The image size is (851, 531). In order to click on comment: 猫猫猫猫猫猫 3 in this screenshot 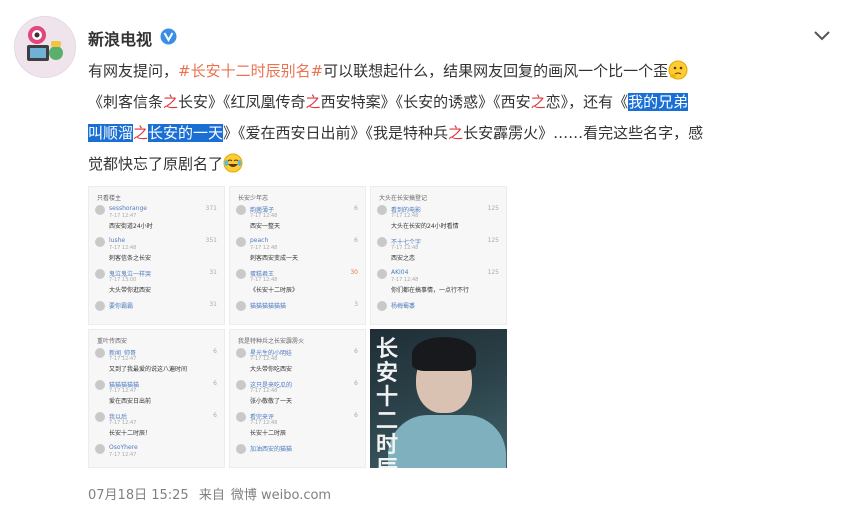, I will do `click(298, 311)`.